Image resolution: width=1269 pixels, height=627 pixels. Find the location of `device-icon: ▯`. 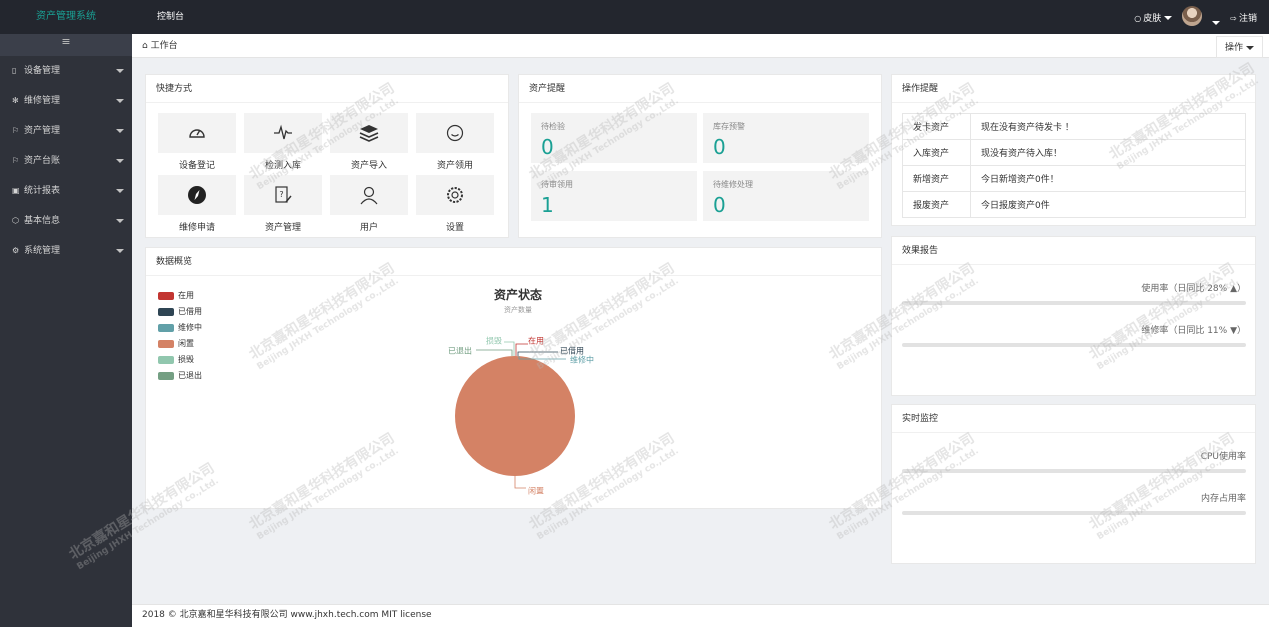

device-icon: ▯ is located at coordinates (14, 70).